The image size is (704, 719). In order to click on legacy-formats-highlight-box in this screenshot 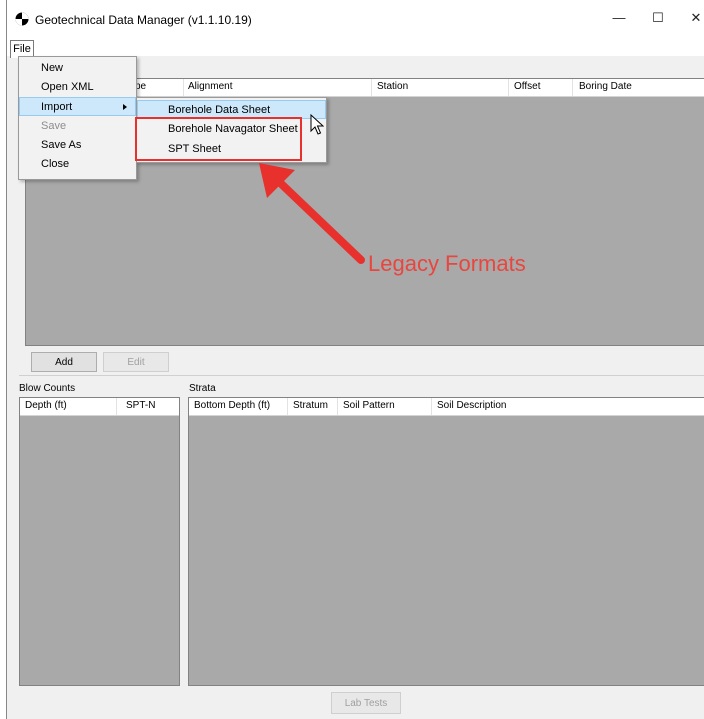, I will do `click(218, 139)`.